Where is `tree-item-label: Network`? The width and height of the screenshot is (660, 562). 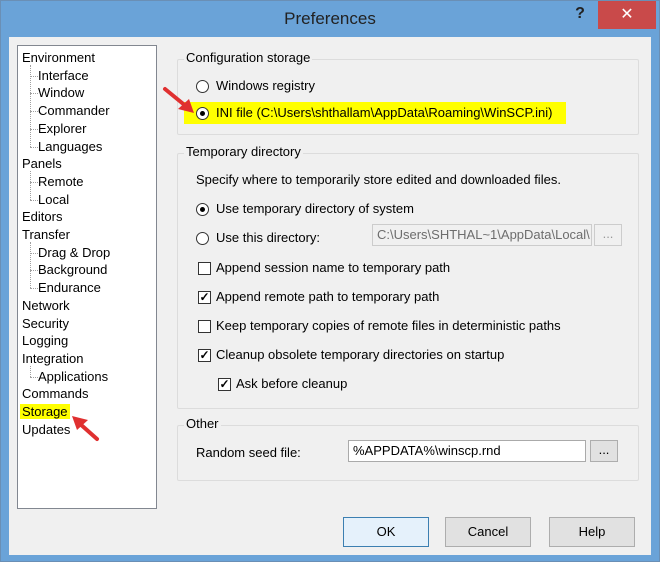 tree-item-label: Network is located at coordinates (46, 305).